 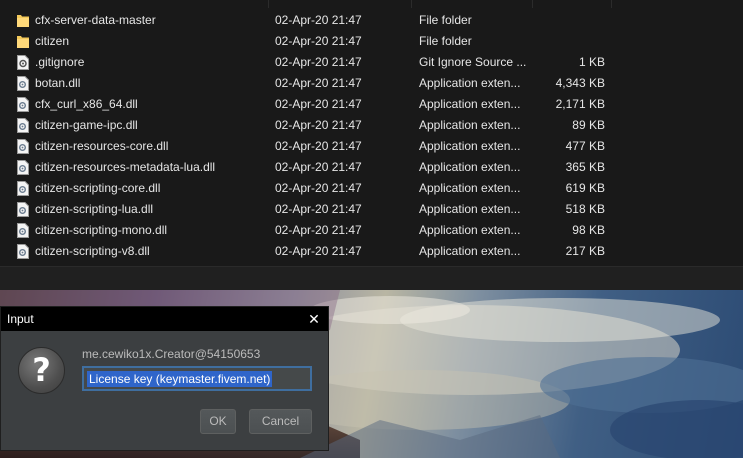 What do you see at coordinates (585, 146) in the screenshot?
I see `file-size: 477 KB` at bounding box center [585, 146].